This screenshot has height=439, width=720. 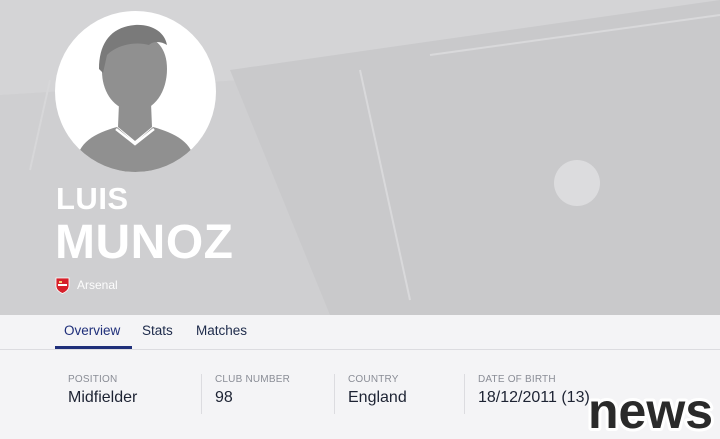 I want to click on info-label: POSITION, so click(x=93, y=379).